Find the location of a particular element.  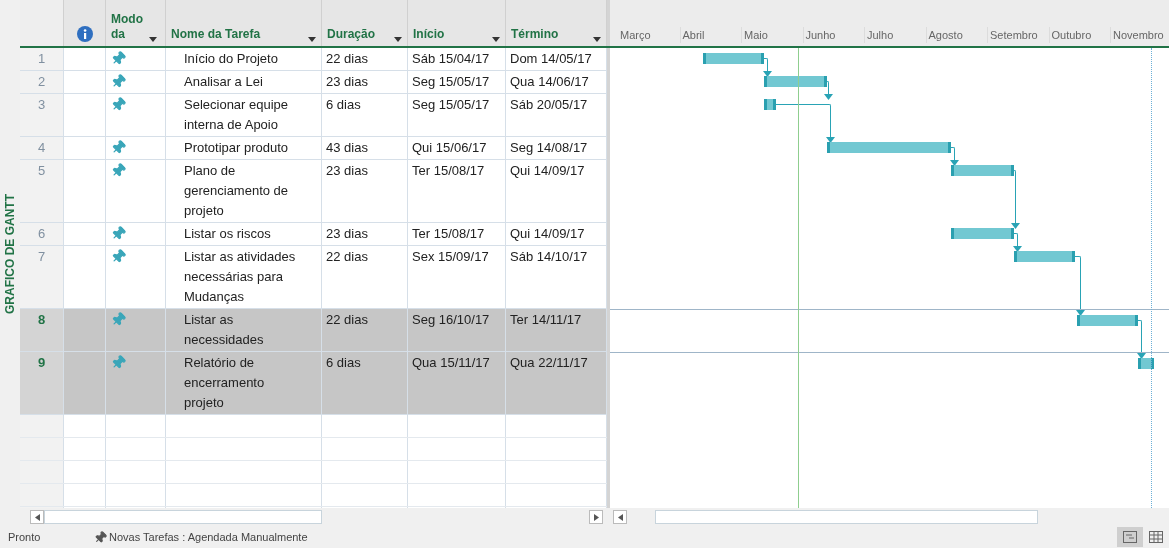

row-number: 7 is located at coordinates (42, 277).